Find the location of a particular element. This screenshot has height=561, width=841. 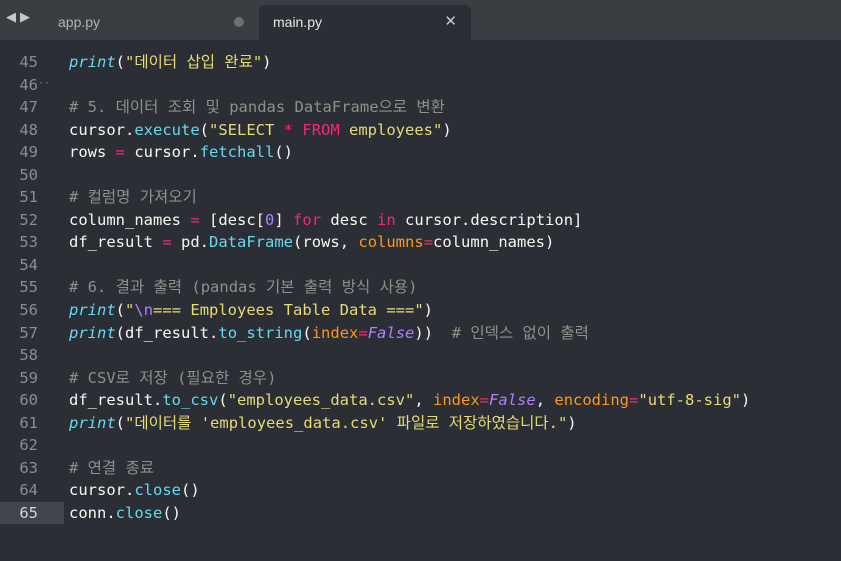

code-line: 55 # 6. 결과 출력 (pandas 기본 출력 방식 사용) is located at coordinates (420, 287).